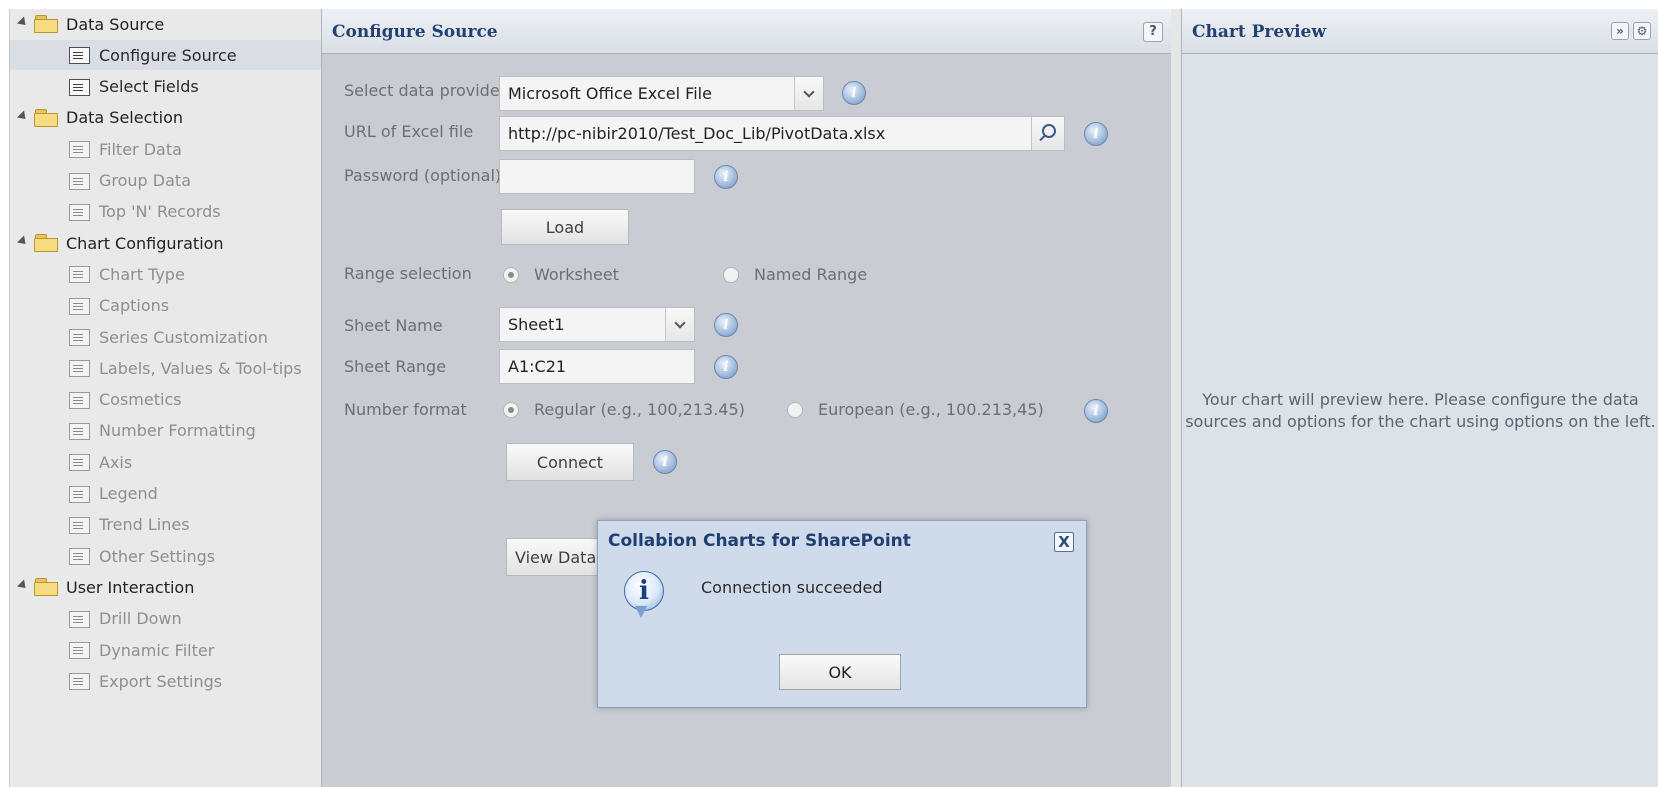 This screenshot has height=787, width=1658. What do you see at coordinates (142, 274) in the screenshot?
I see `tree-item-label: Chart Type` at bounding box center [142, 274].